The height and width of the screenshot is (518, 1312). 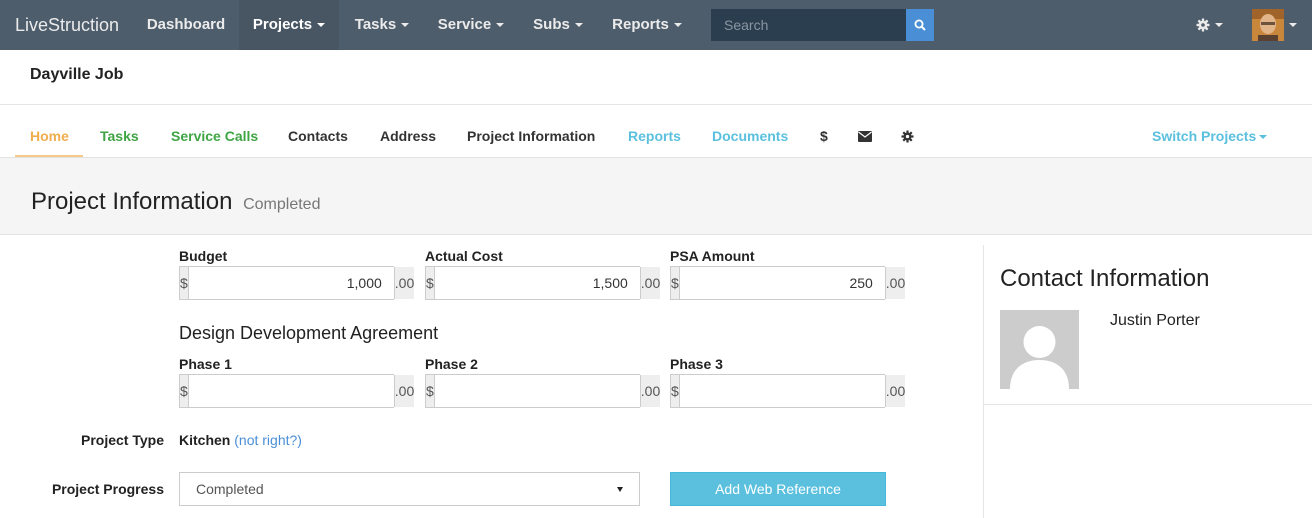 I want to click on person-placeholder-icon, so click(x=1039, y=349).